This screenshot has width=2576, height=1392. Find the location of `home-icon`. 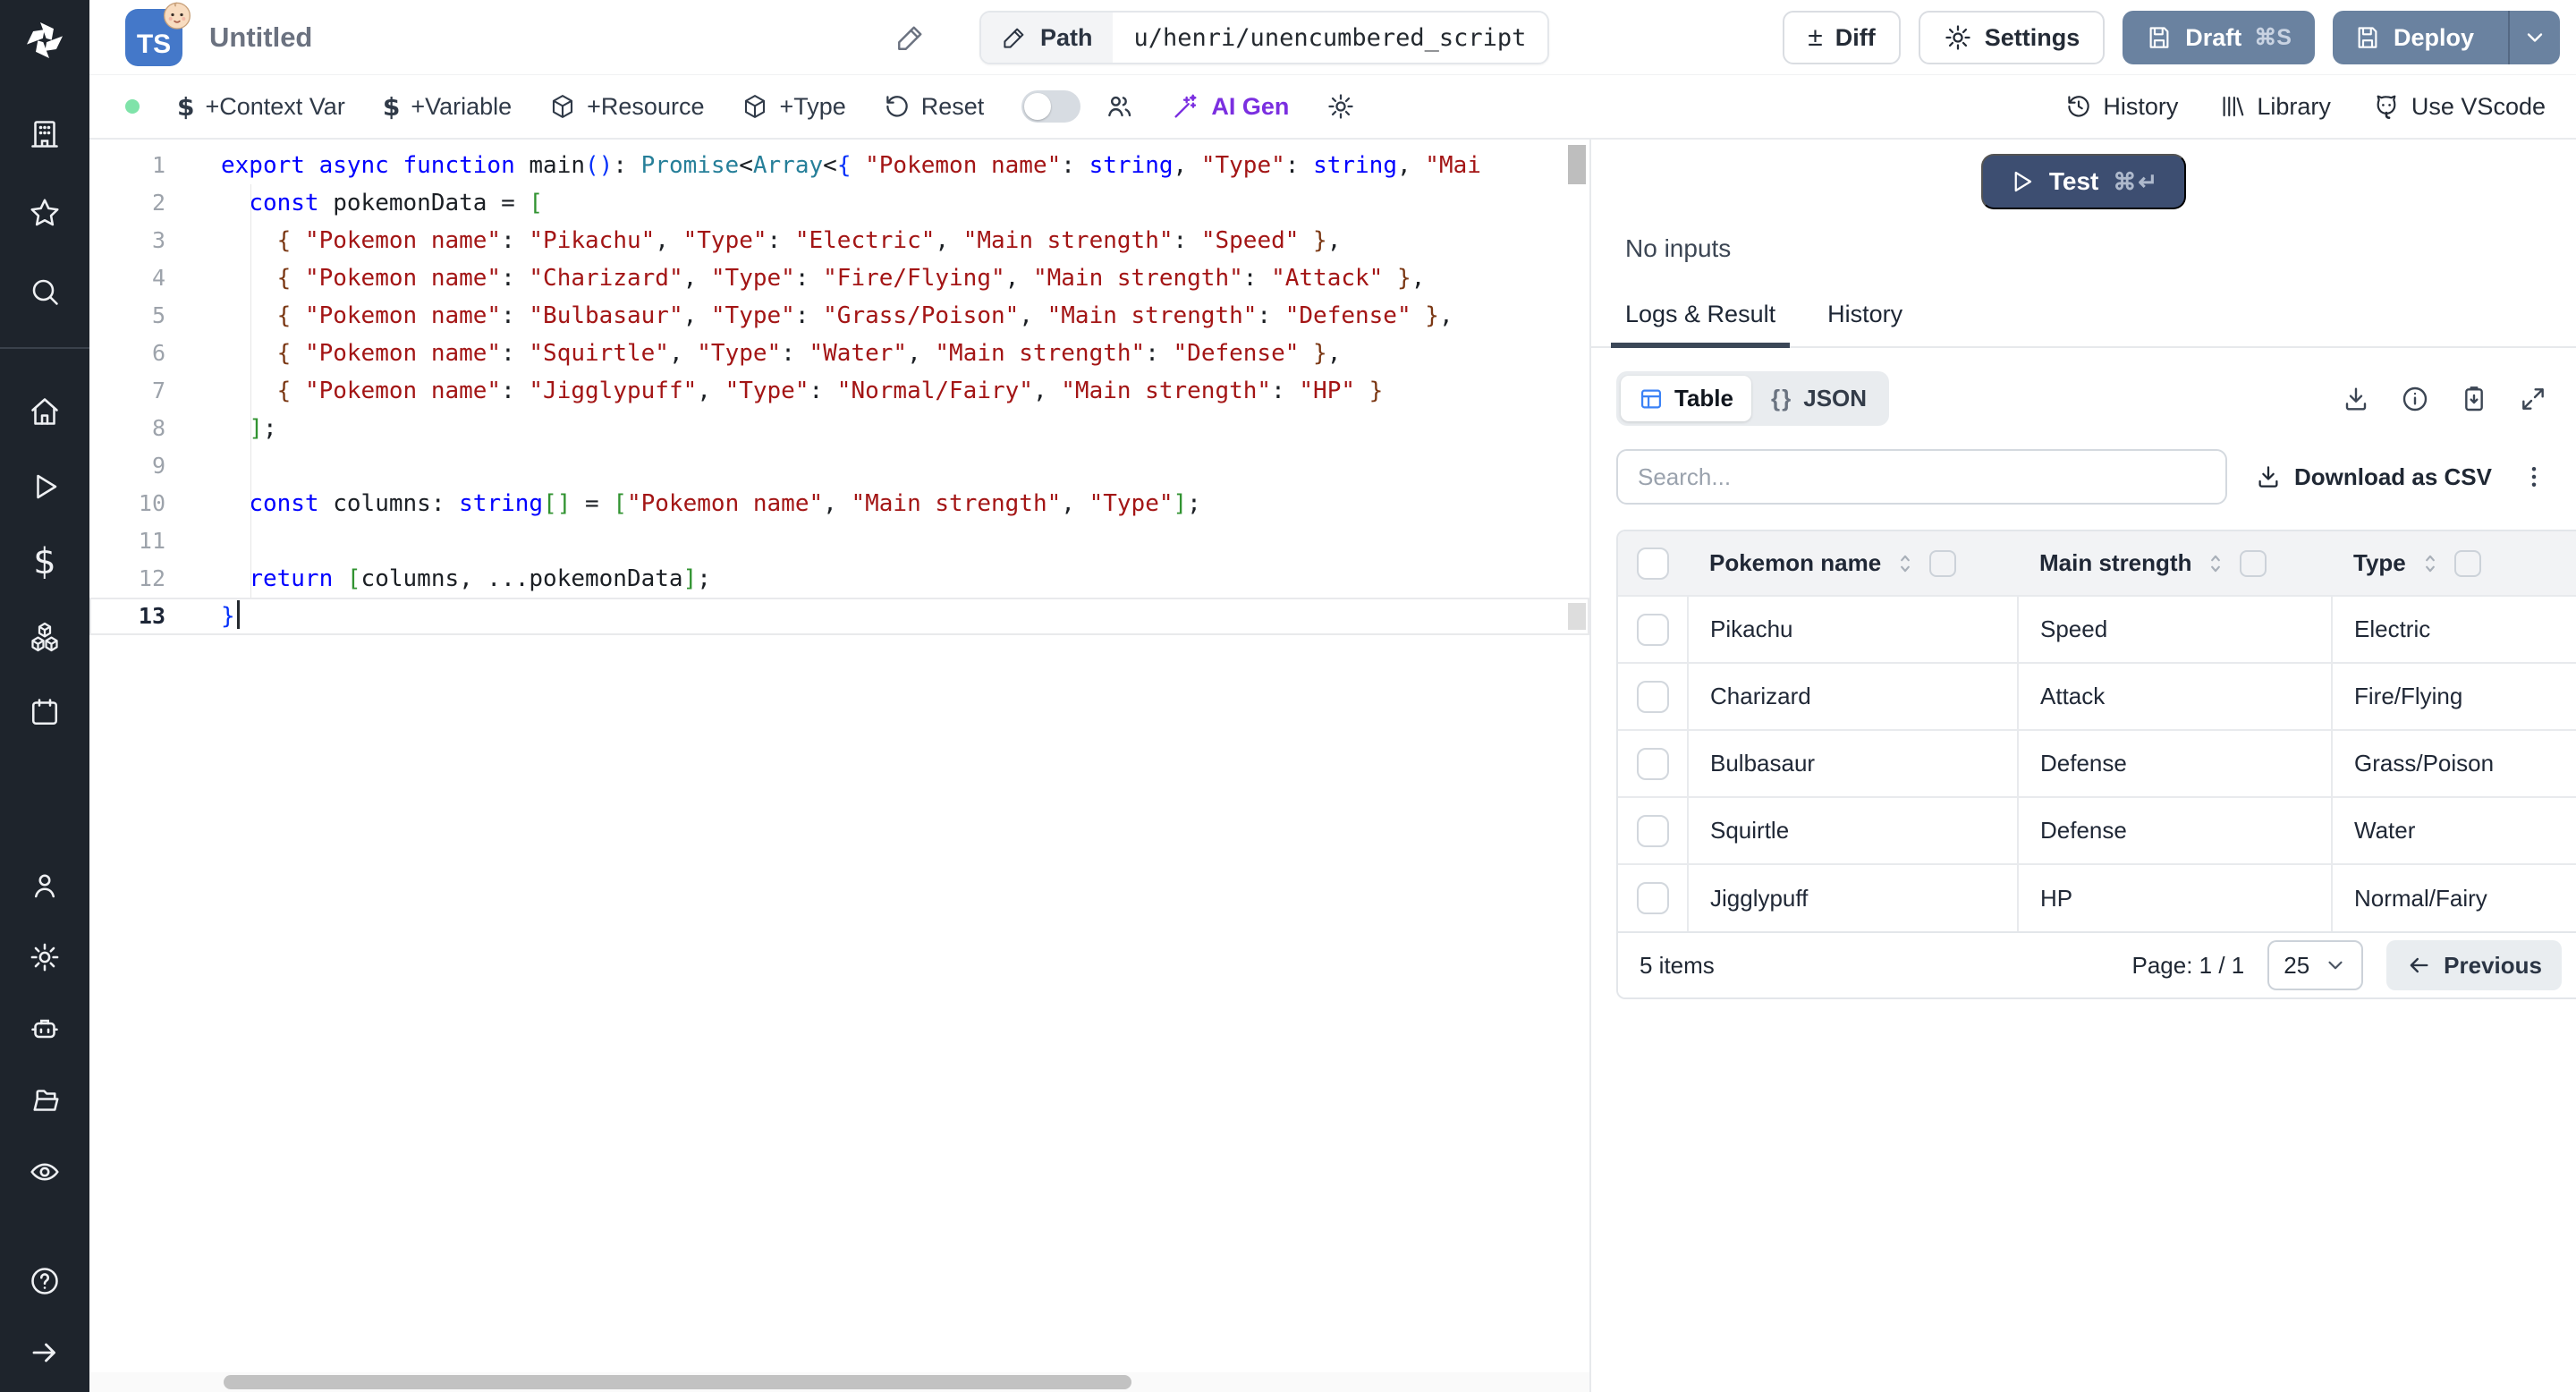

home-icon is located at coordinates (45, 411).